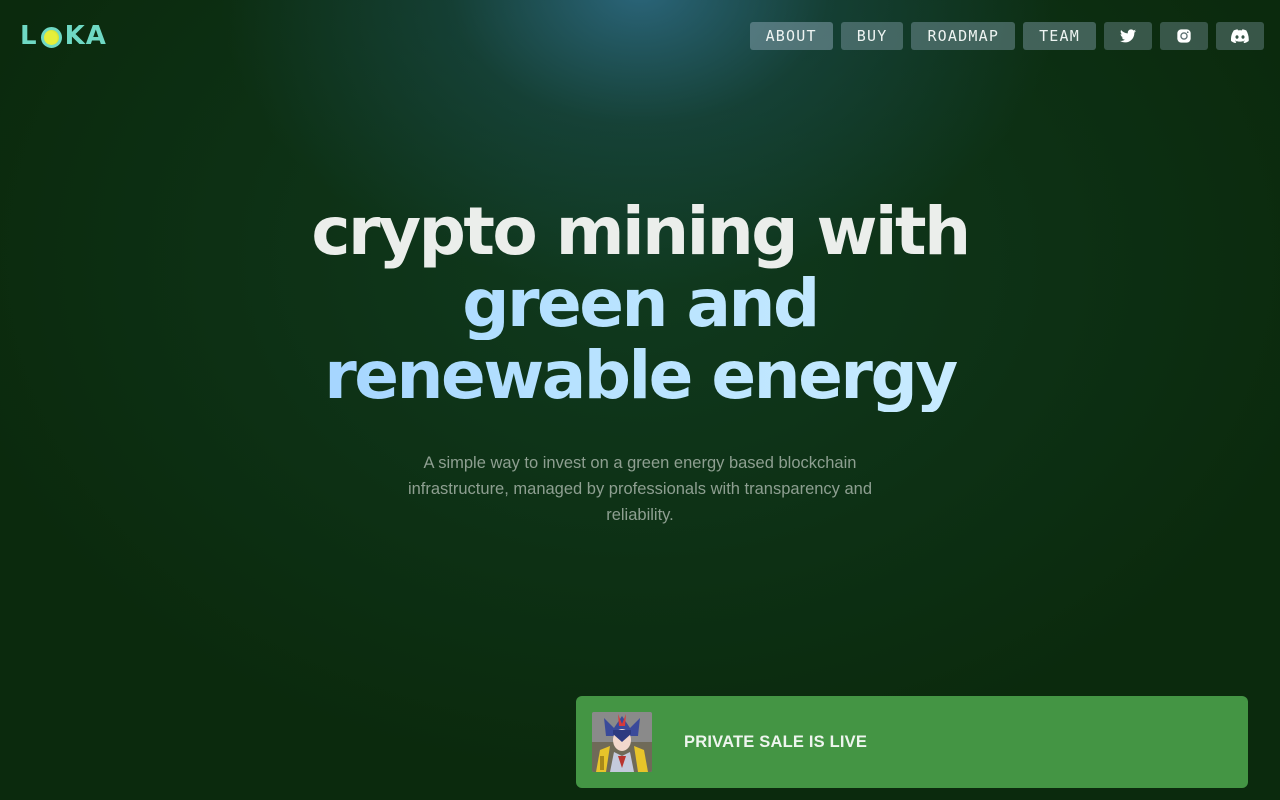  I want to click on hero-heading-line-1: crypto mining with, so click(641, 231).